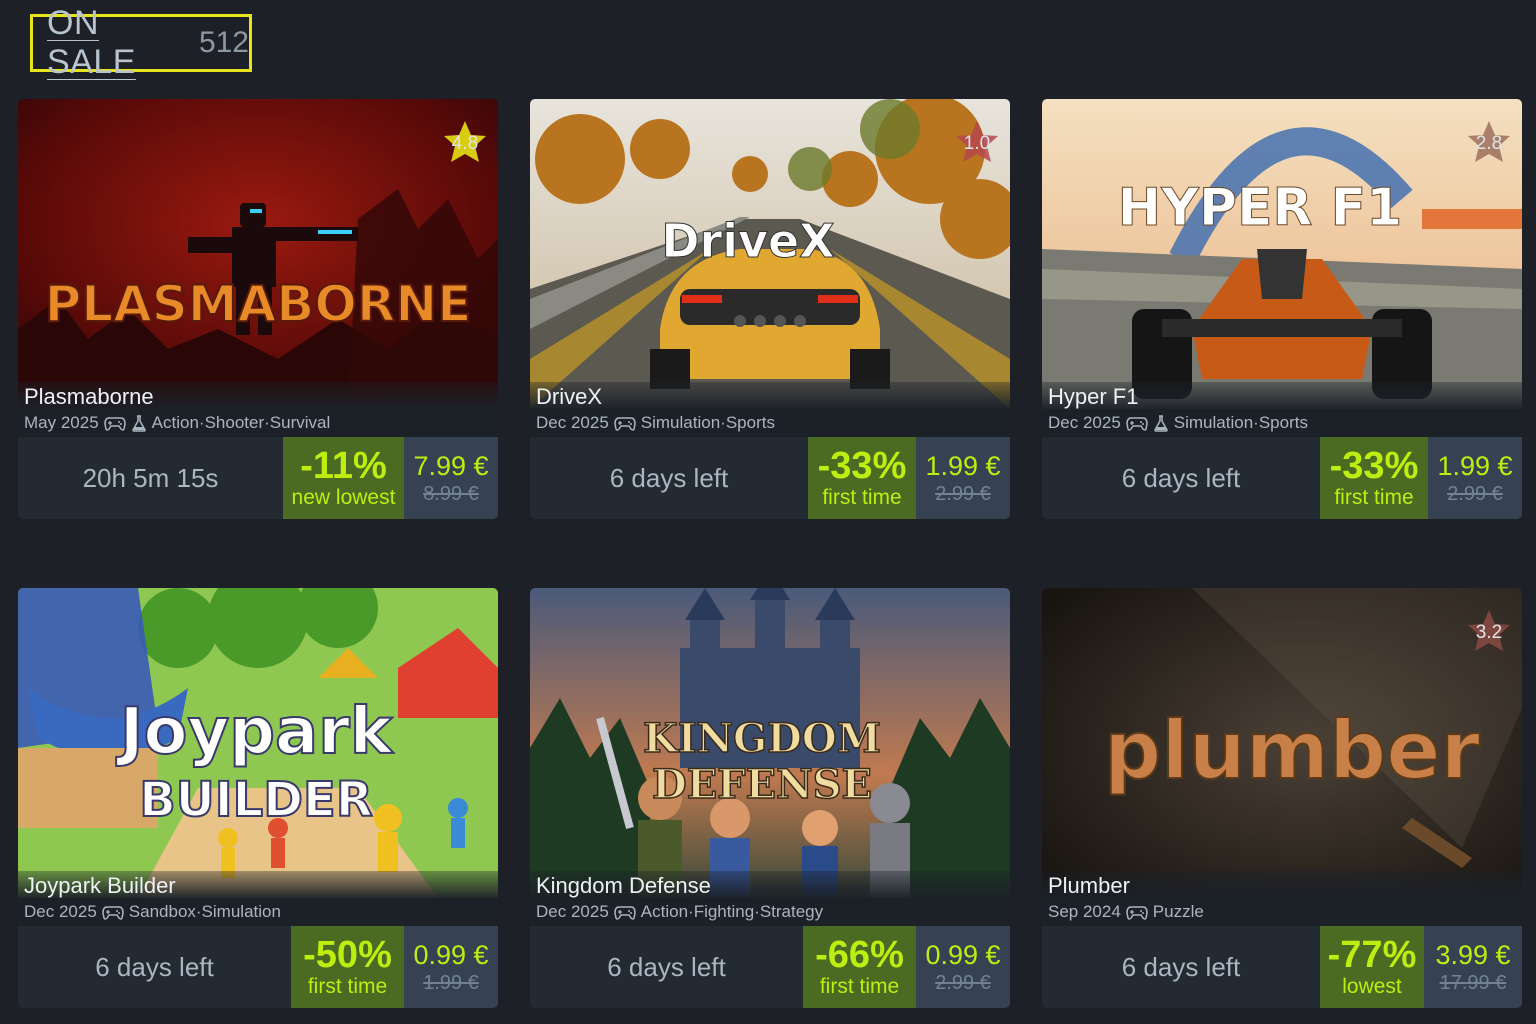 This screenshot has height=1024, width=1536. I want to click on discount-note: new lowest, so click(343, 497).